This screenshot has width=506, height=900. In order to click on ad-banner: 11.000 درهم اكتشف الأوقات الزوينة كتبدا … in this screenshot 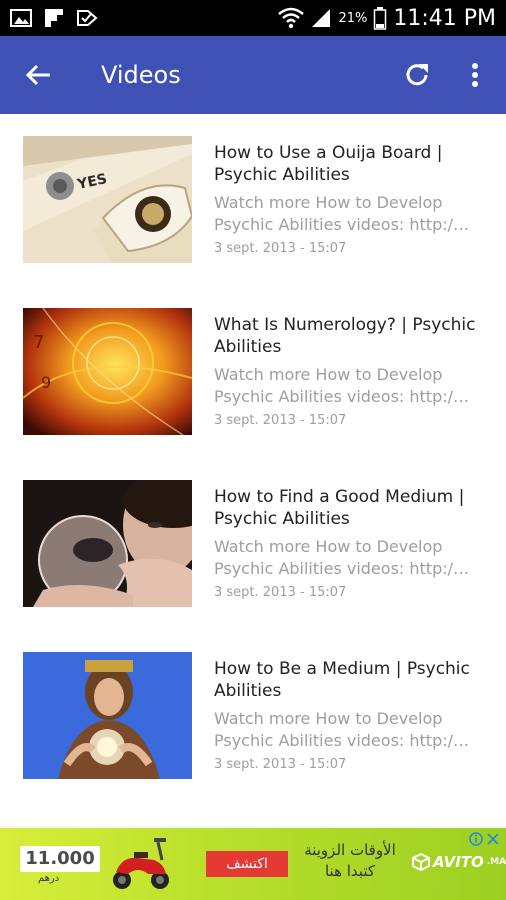, I will do `click(253, 864)`.